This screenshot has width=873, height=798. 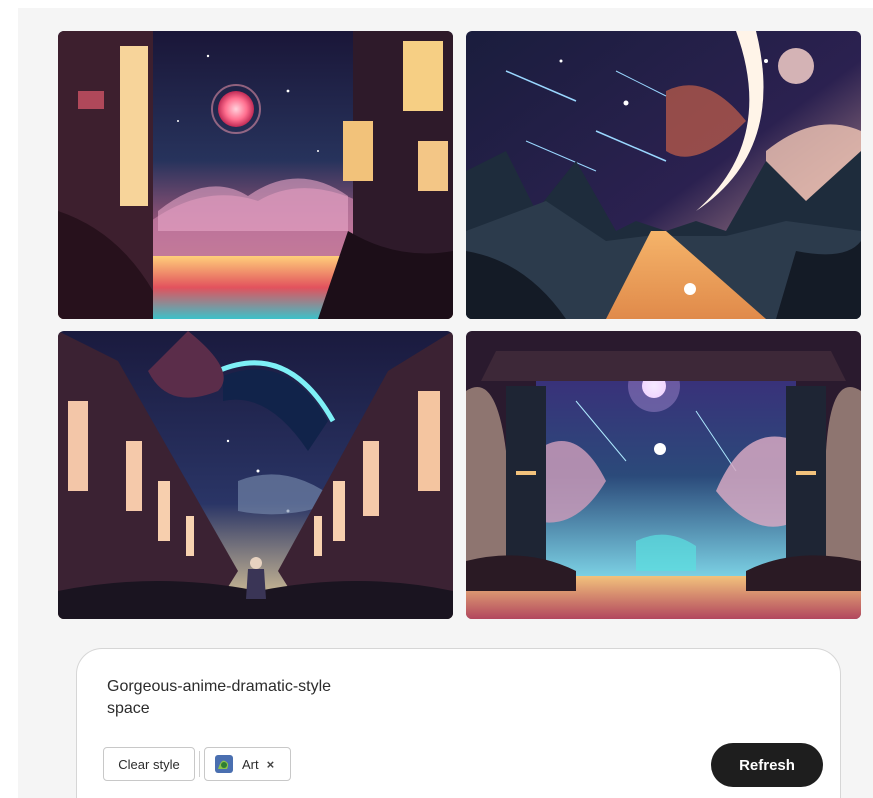 I want to click on style-chip-label: Art, so click(x=250, y=764).